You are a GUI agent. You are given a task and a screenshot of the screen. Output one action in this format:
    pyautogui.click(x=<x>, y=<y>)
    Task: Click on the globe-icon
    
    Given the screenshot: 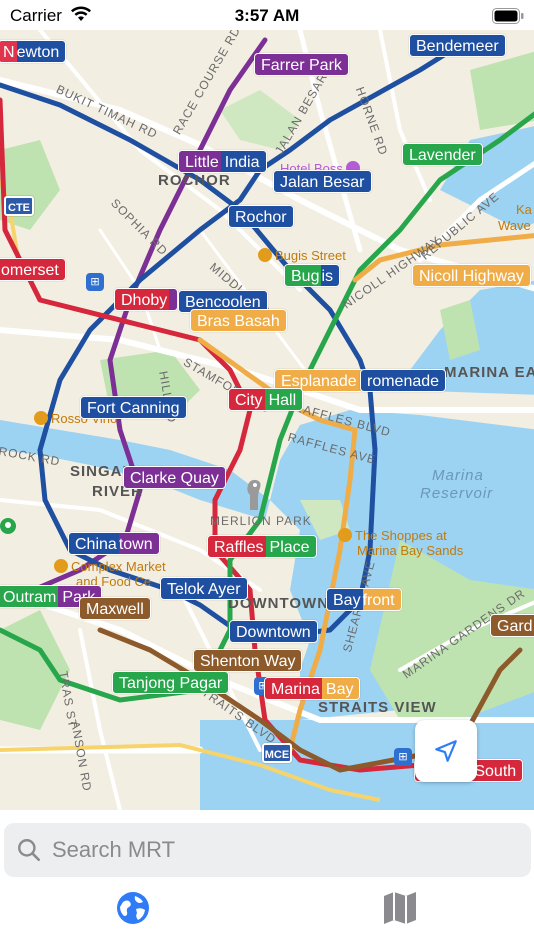 What is the action you would take?
    pyautogui.click(x=133, y=908)
    